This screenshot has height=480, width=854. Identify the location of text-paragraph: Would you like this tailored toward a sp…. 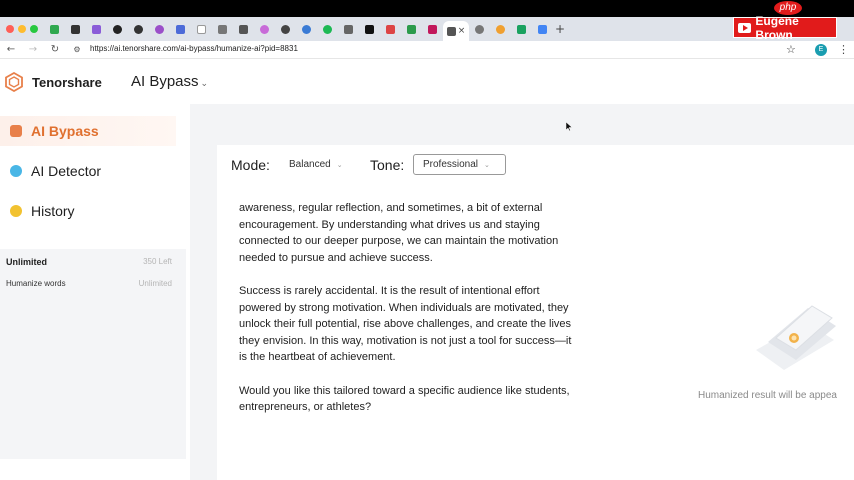
(404, 399).